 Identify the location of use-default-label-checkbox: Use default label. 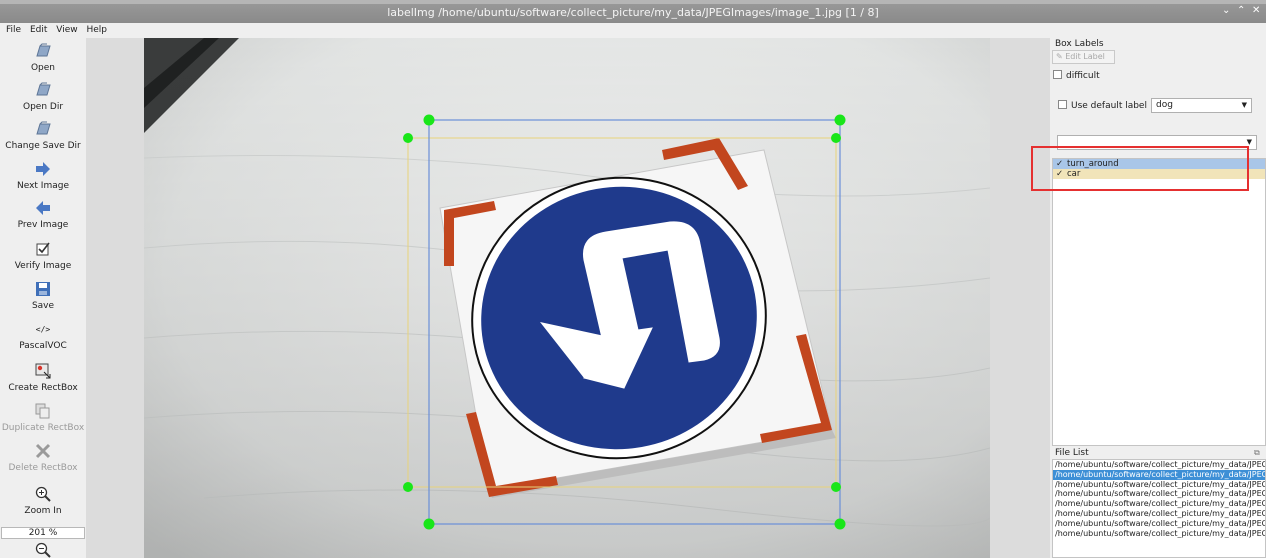
(1102, 105).